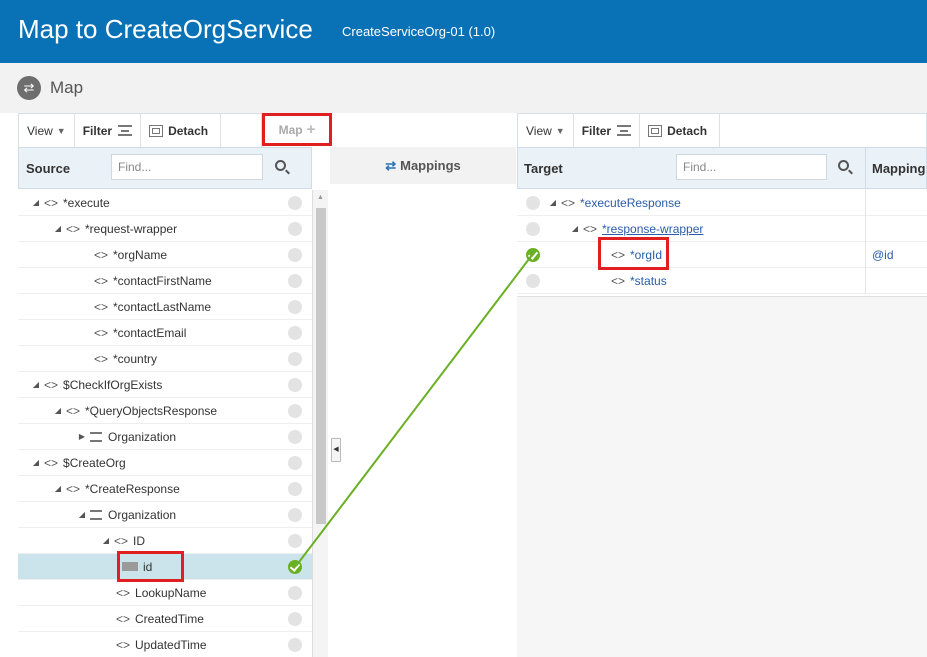 This screenshot has width=927, height=657. Describe the element at coordinates (391, 165) in the screenshot. I see `mapping-arrows-icon: ⇄` at that location.